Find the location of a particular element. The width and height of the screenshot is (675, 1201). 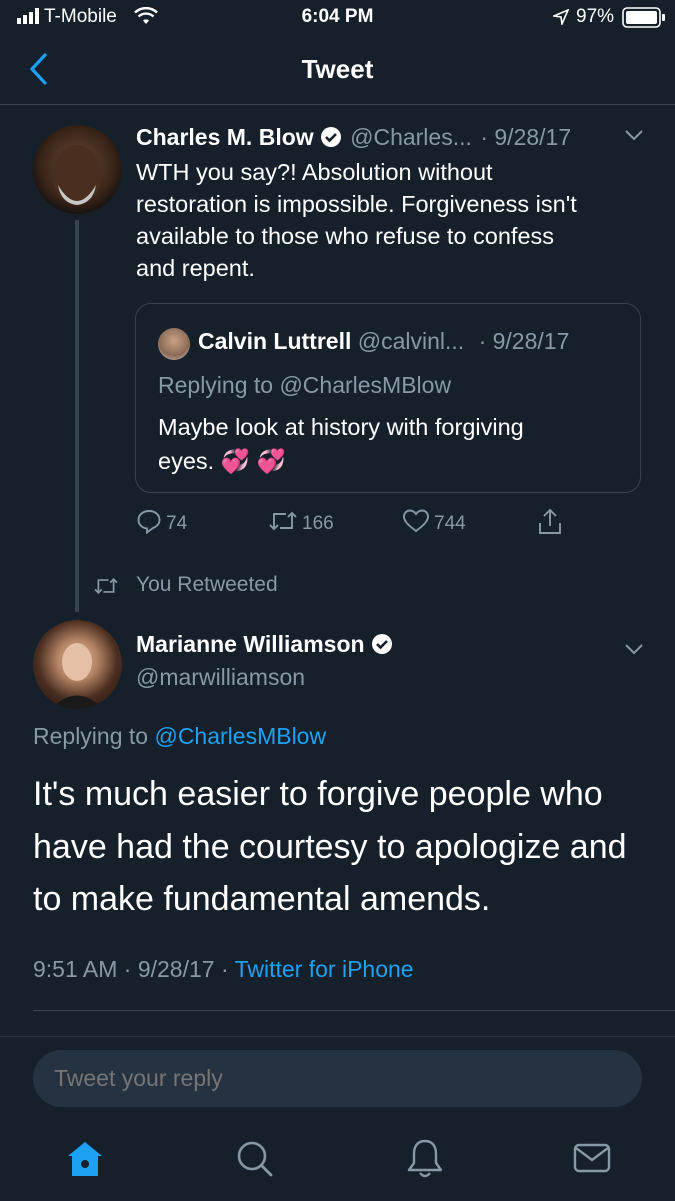

like-count: 744 is located at coordinates (450, 523).